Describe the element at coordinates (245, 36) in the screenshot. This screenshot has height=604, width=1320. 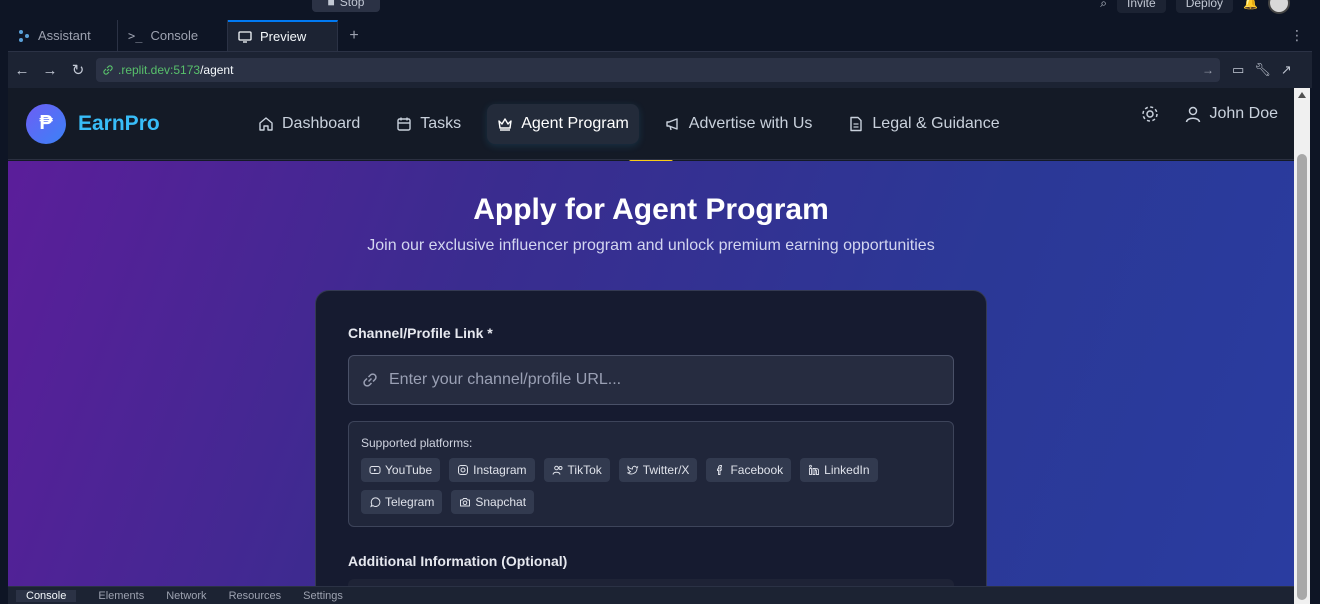
I see `monitor-icon` at that location.